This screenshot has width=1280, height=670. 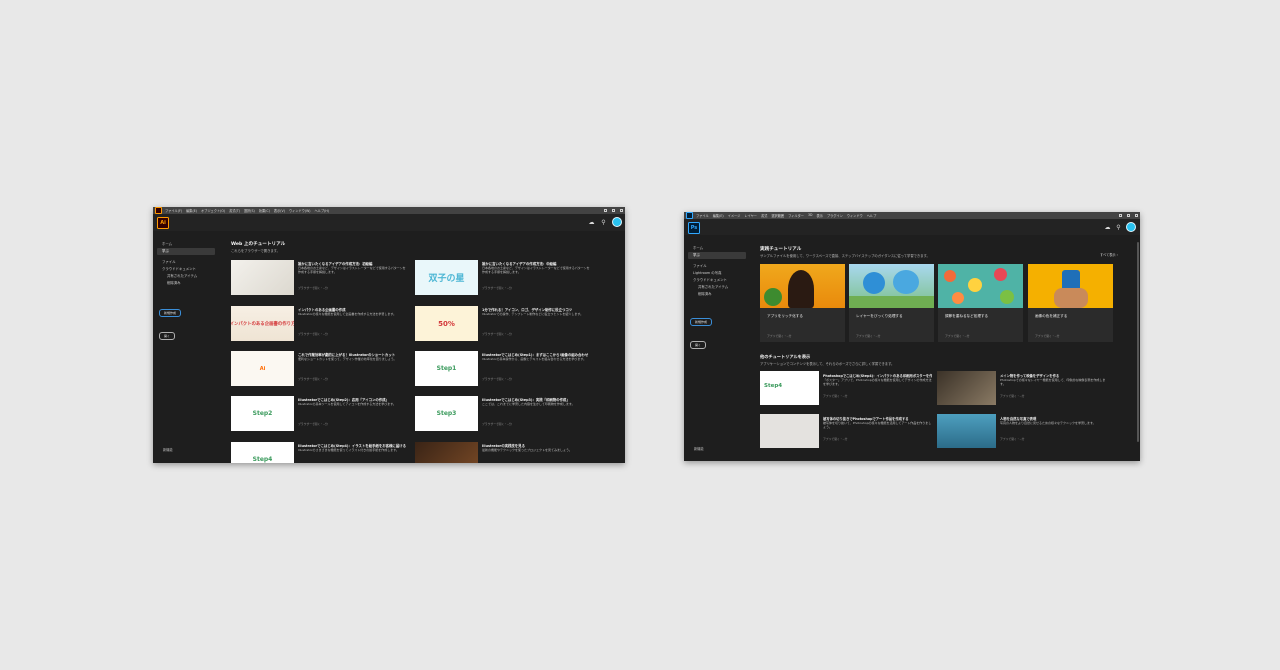 What do you see at coordinates (262, 324) in the screenshot?
I see `thumbnail-label: インパクトのある企画書の作り方` at bounding box center [262, 324].